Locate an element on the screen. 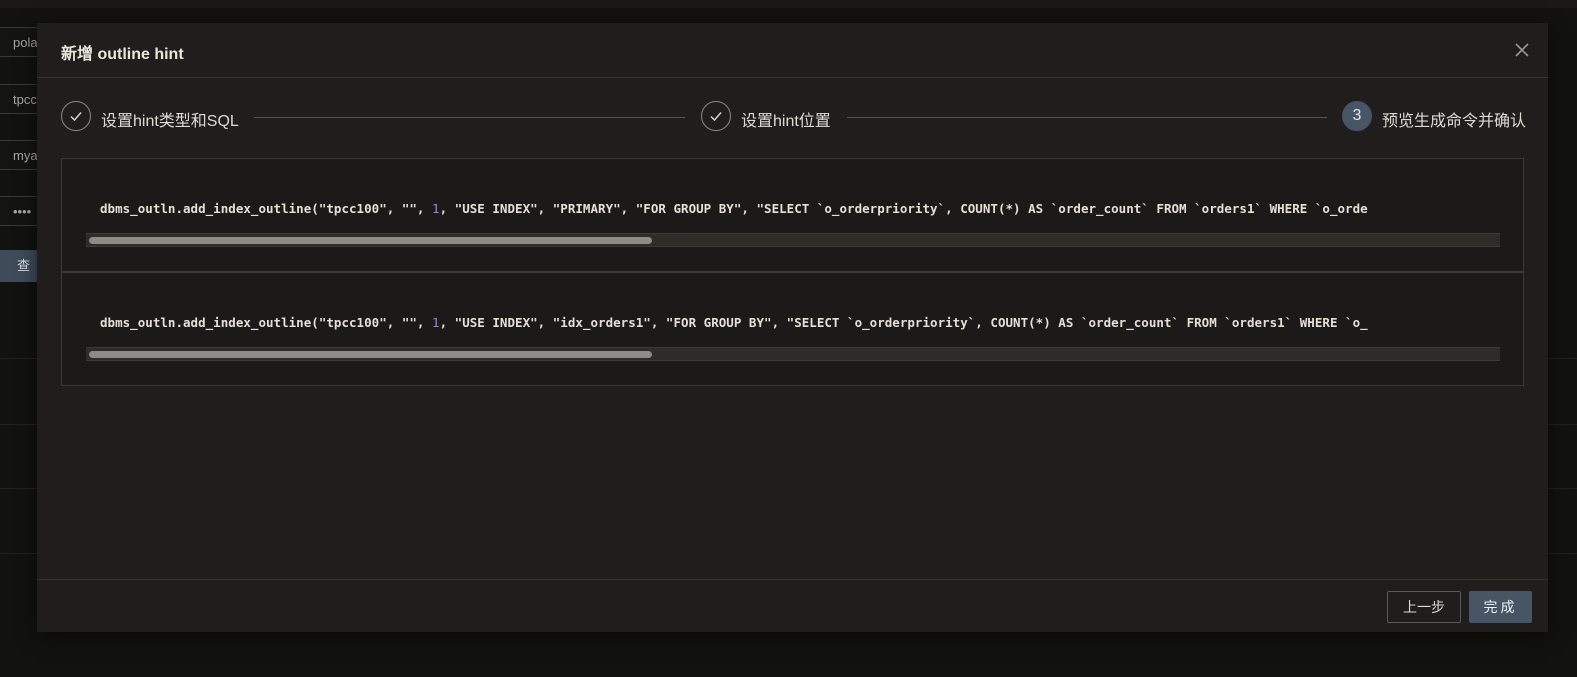 Image resolution: width=1577 pixels, height=677 pixels. close-icon is located at coordinates (1522, 50).